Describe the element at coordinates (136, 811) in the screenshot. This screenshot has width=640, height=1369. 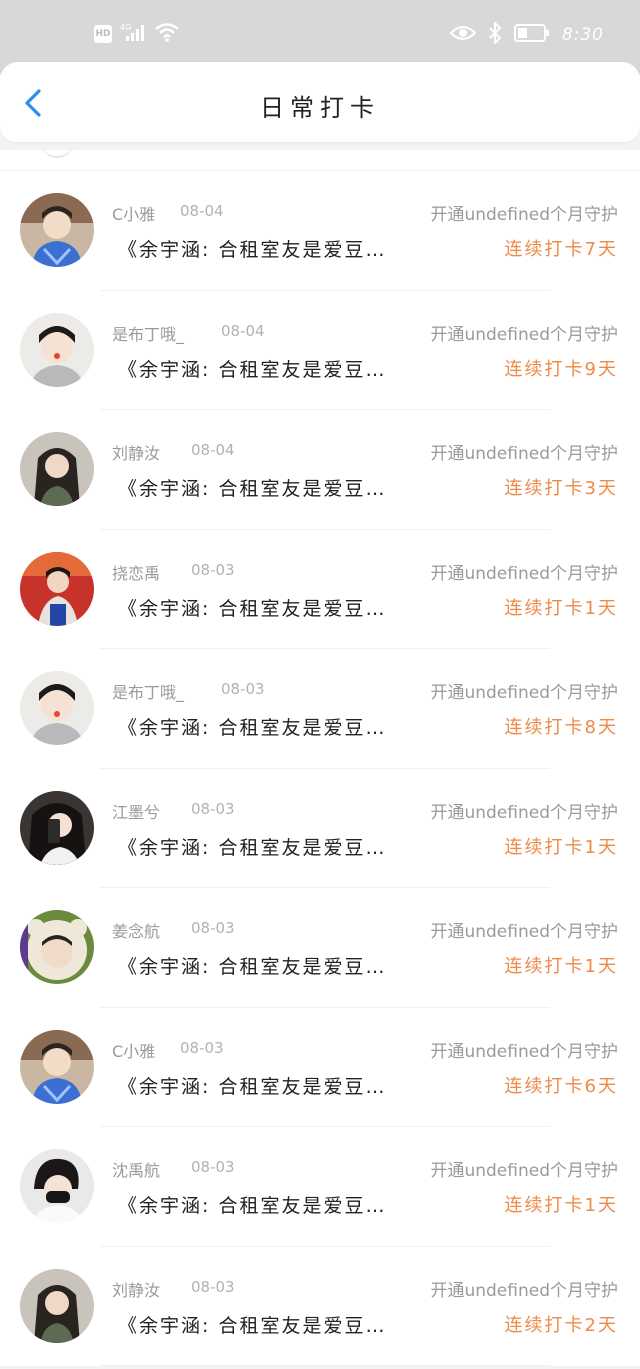
I see `user-name: 江墨兮` at that location.